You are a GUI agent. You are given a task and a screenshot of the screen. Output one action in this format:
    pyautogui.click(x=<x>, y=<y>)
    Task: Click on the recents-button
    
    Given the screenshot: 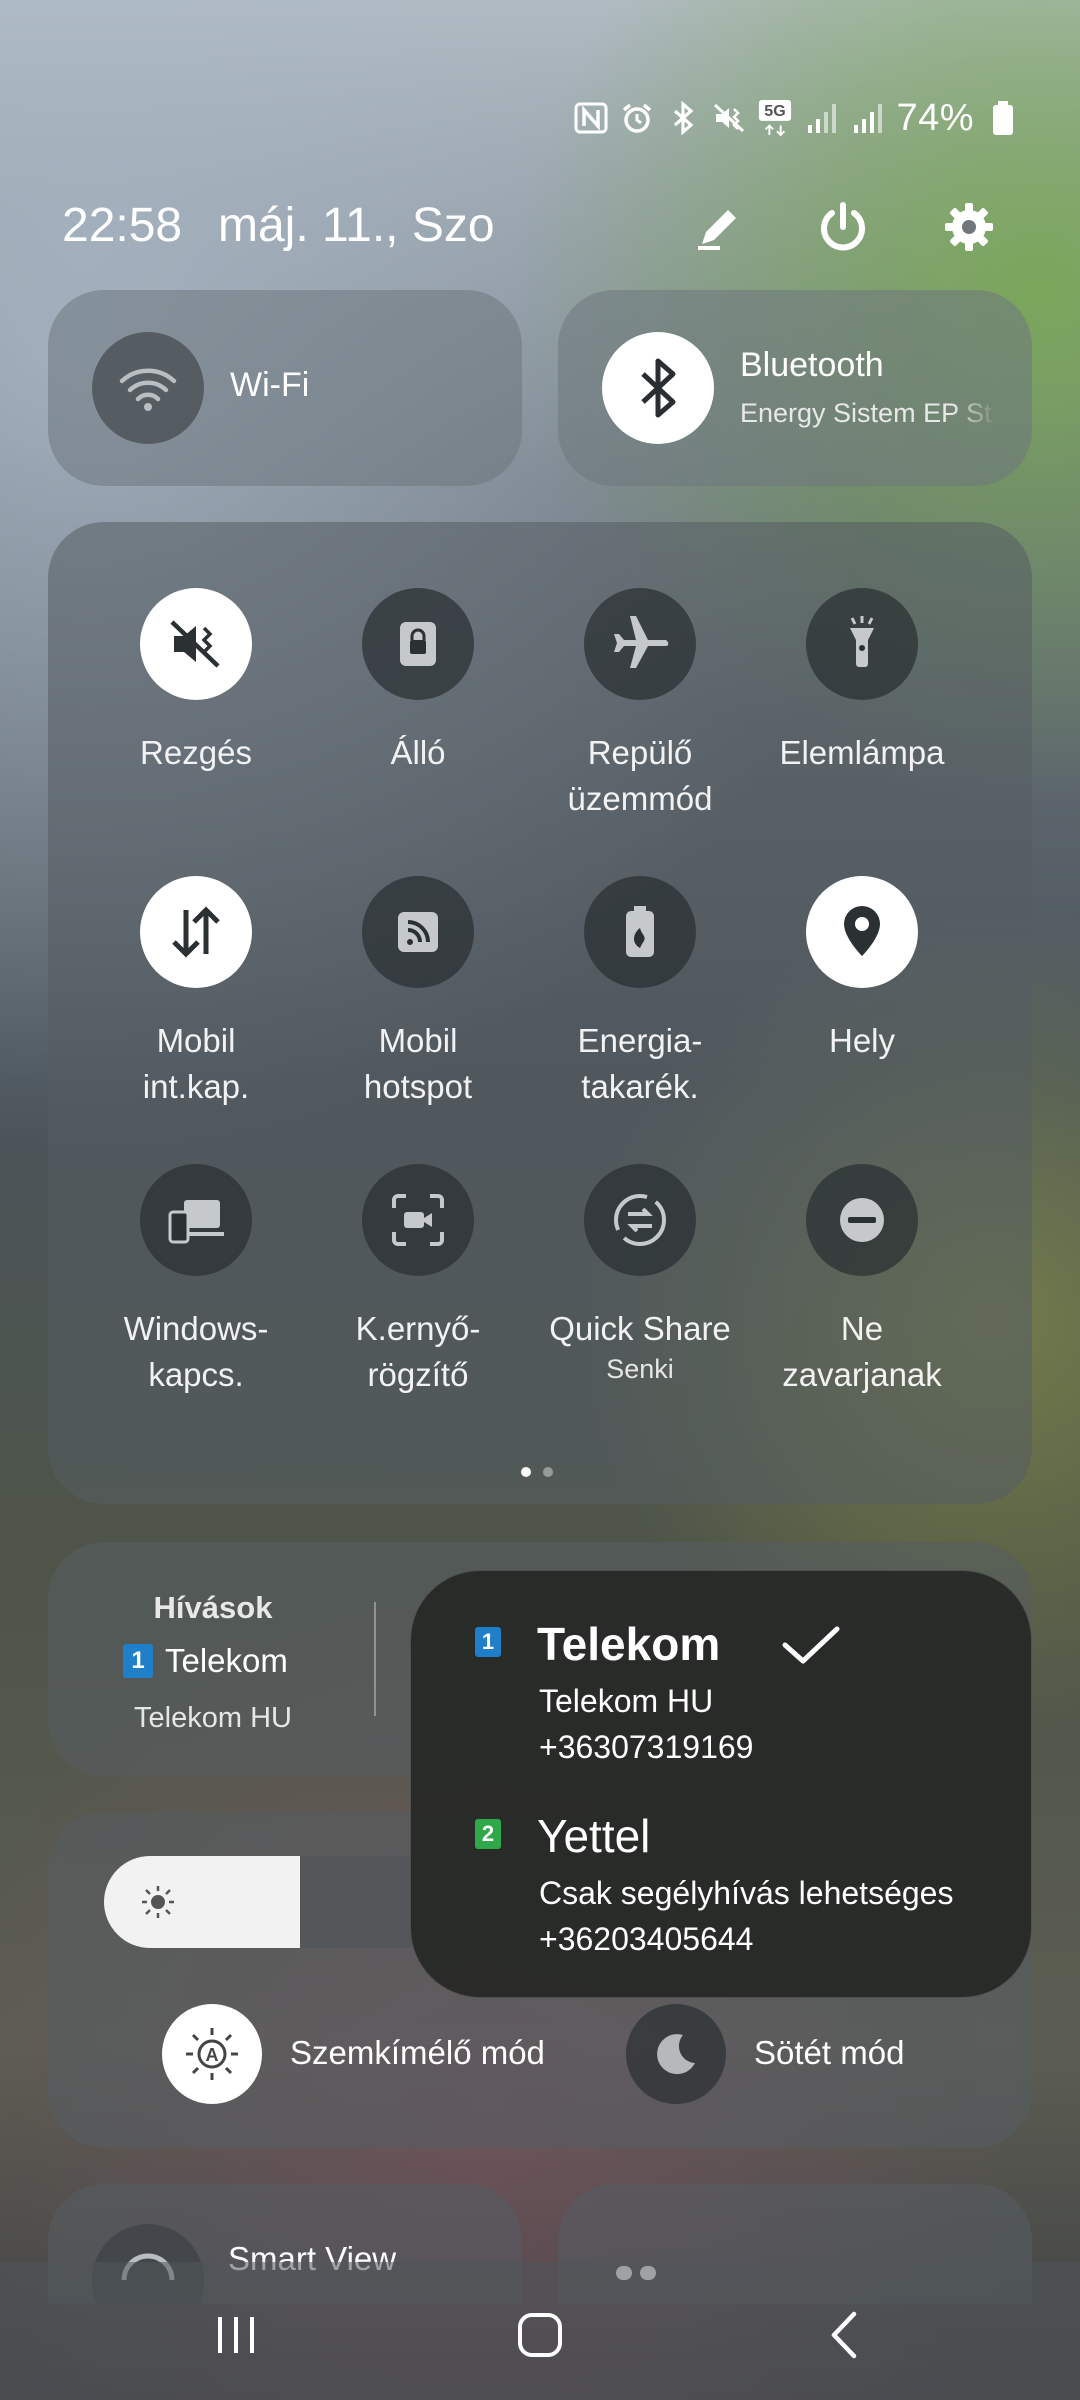 What is the action you would take?
    pyautogui.click(x=236, y=2335)
    